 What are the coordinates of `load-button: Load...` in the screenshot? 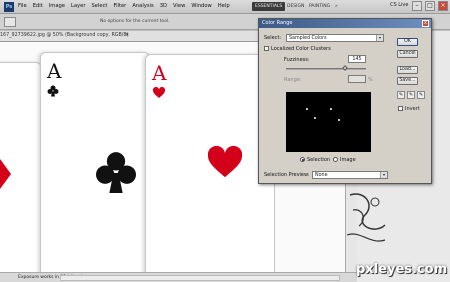 It's located at (407, 70).